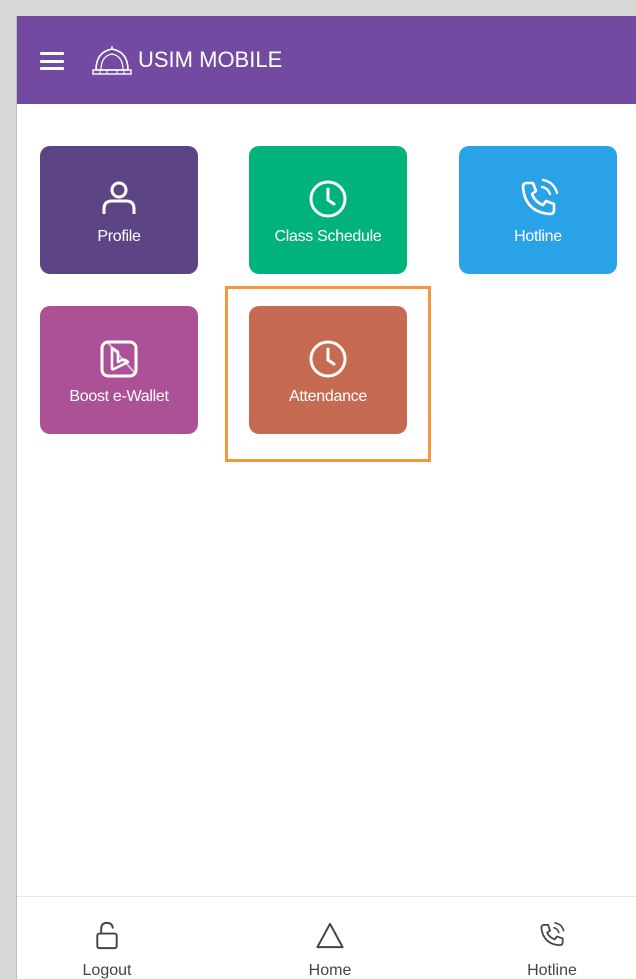 The image size is (636, 979). What do you see at coordinates (52, 61) in the screenshot?
I see `hamburger-menu-icon` at bounding box center [52, 61].